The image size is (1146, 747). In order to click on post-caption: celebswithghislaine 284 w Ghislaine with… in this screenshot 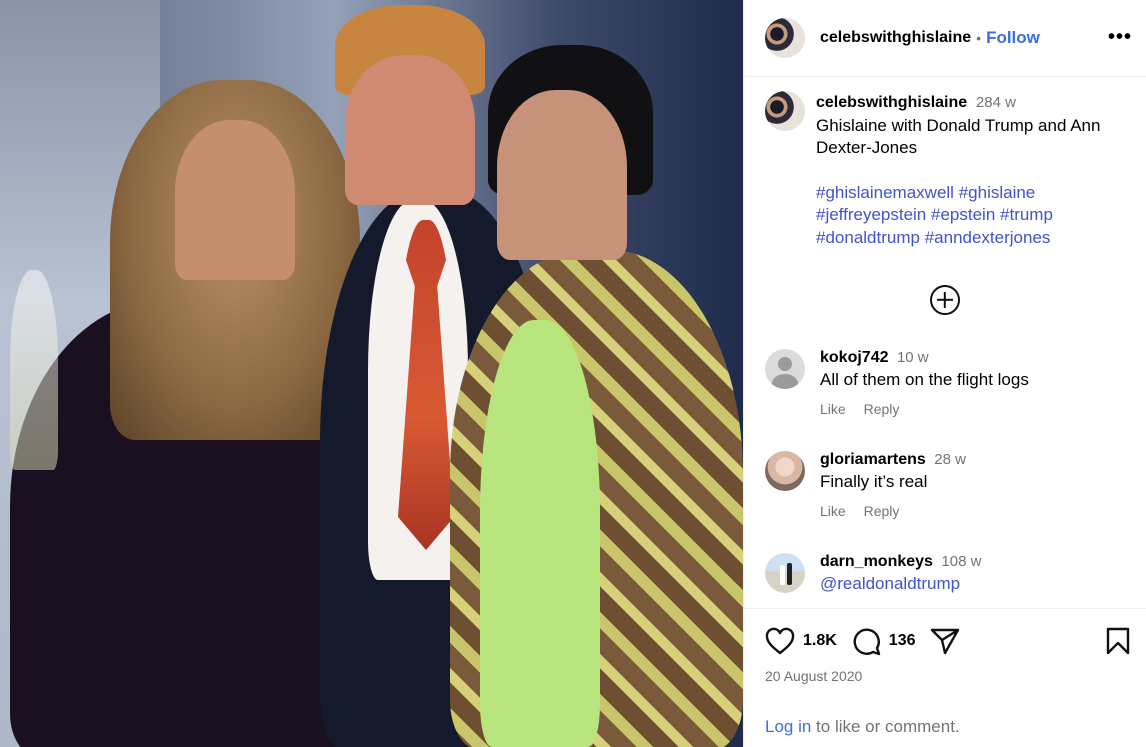, I will do `click(947, 170)`.